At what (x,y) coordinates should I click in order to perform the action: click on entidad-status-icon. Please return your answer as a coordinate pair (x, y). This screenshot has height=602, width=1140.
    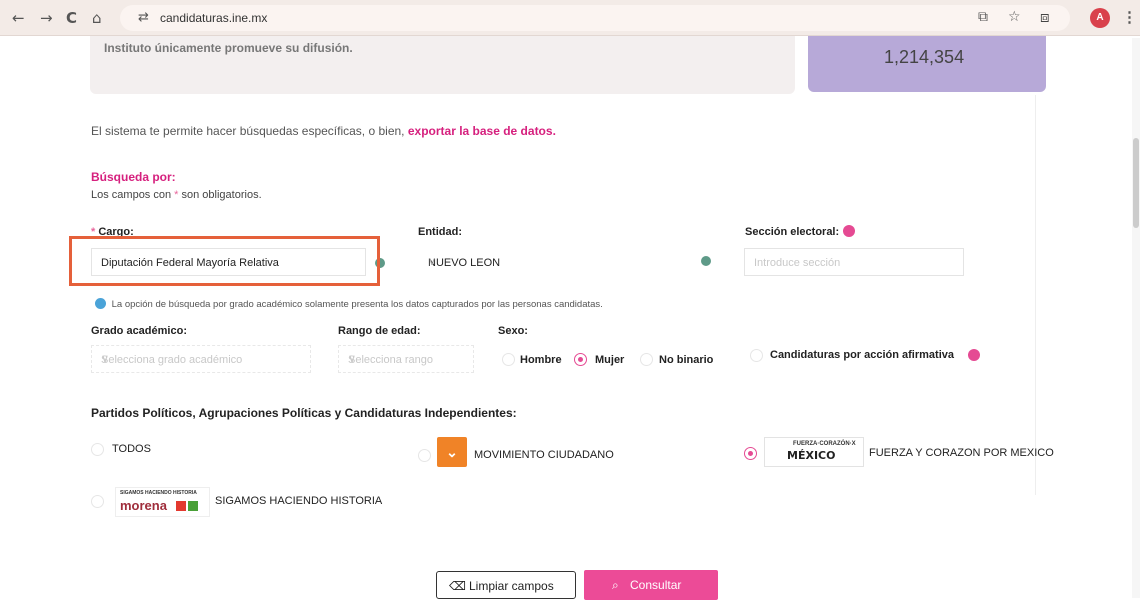
    Looking at the image, I should click on (706, 261).